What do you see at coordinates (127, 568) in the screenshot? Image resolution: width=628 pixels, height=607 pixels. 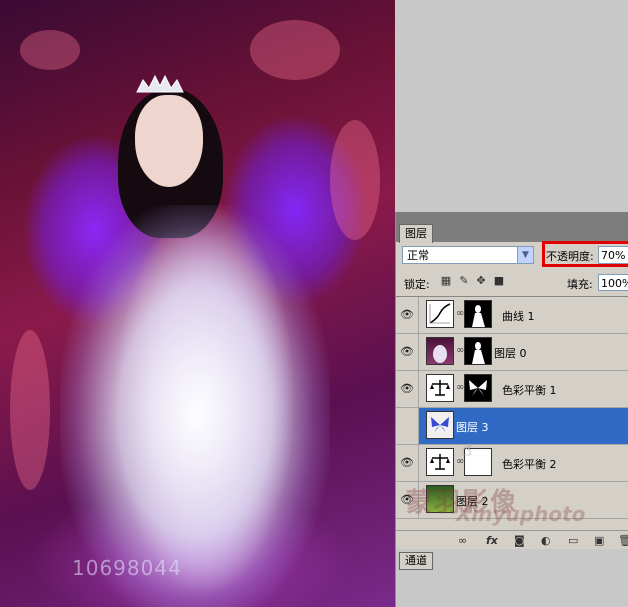 I see `canvas-watermark: 10698044` at bounding box center [127, 568].